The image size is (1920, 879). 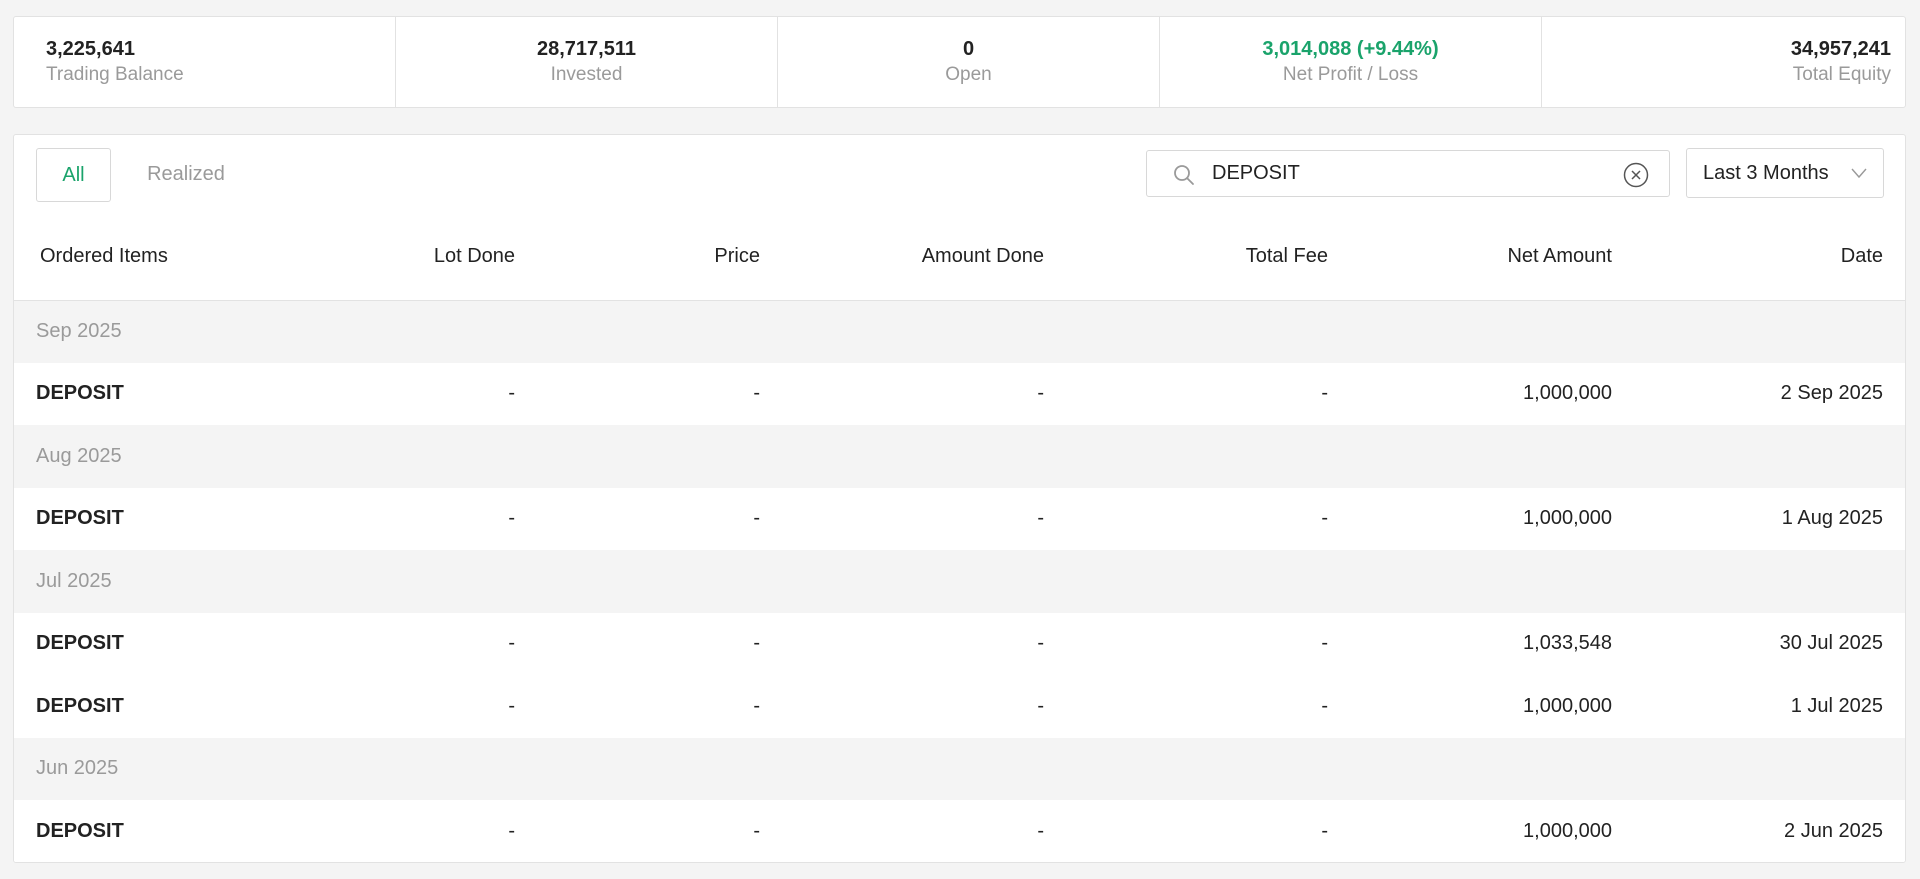 I want to click on date-cell: 2 Sep 2025, so click(x=1770, y=393).